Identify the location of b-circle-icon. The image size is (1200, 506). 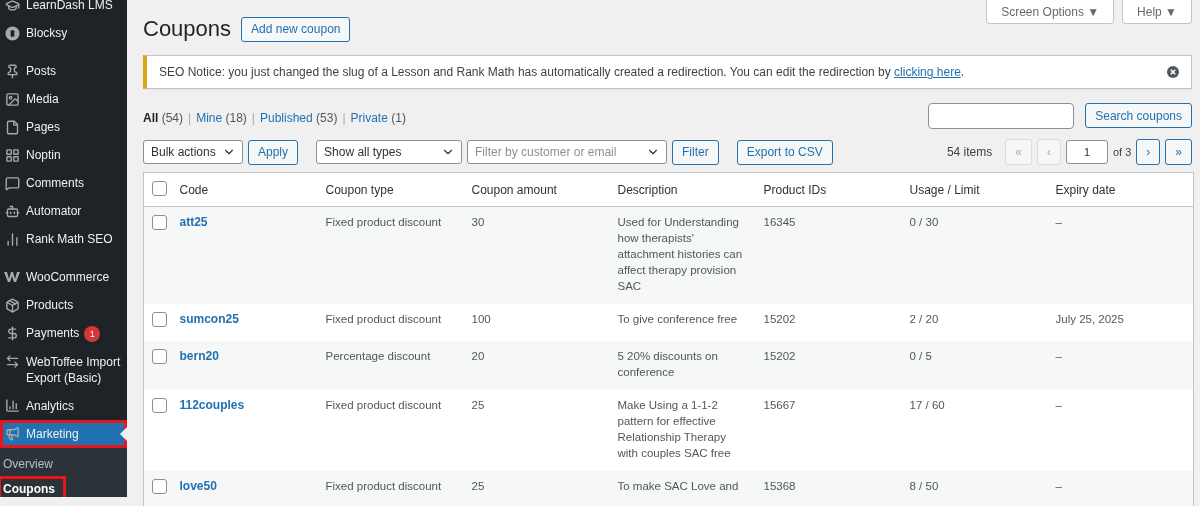
(12, 33).